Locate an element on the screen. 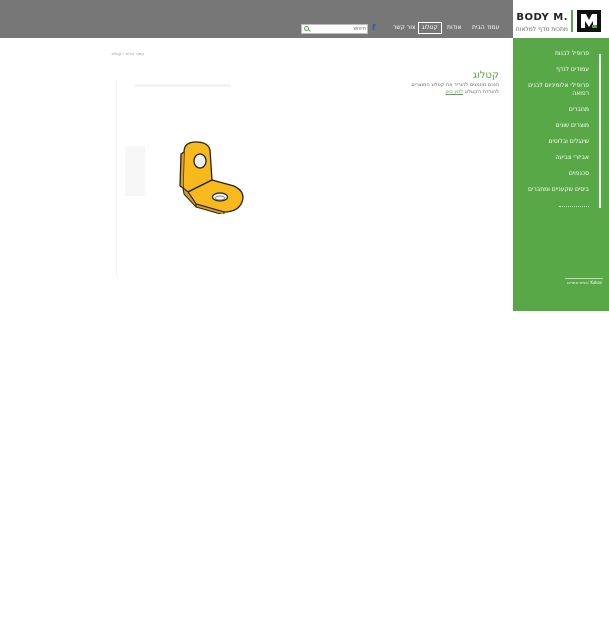  nav-about: אודות is located at coordinates (454, 28).